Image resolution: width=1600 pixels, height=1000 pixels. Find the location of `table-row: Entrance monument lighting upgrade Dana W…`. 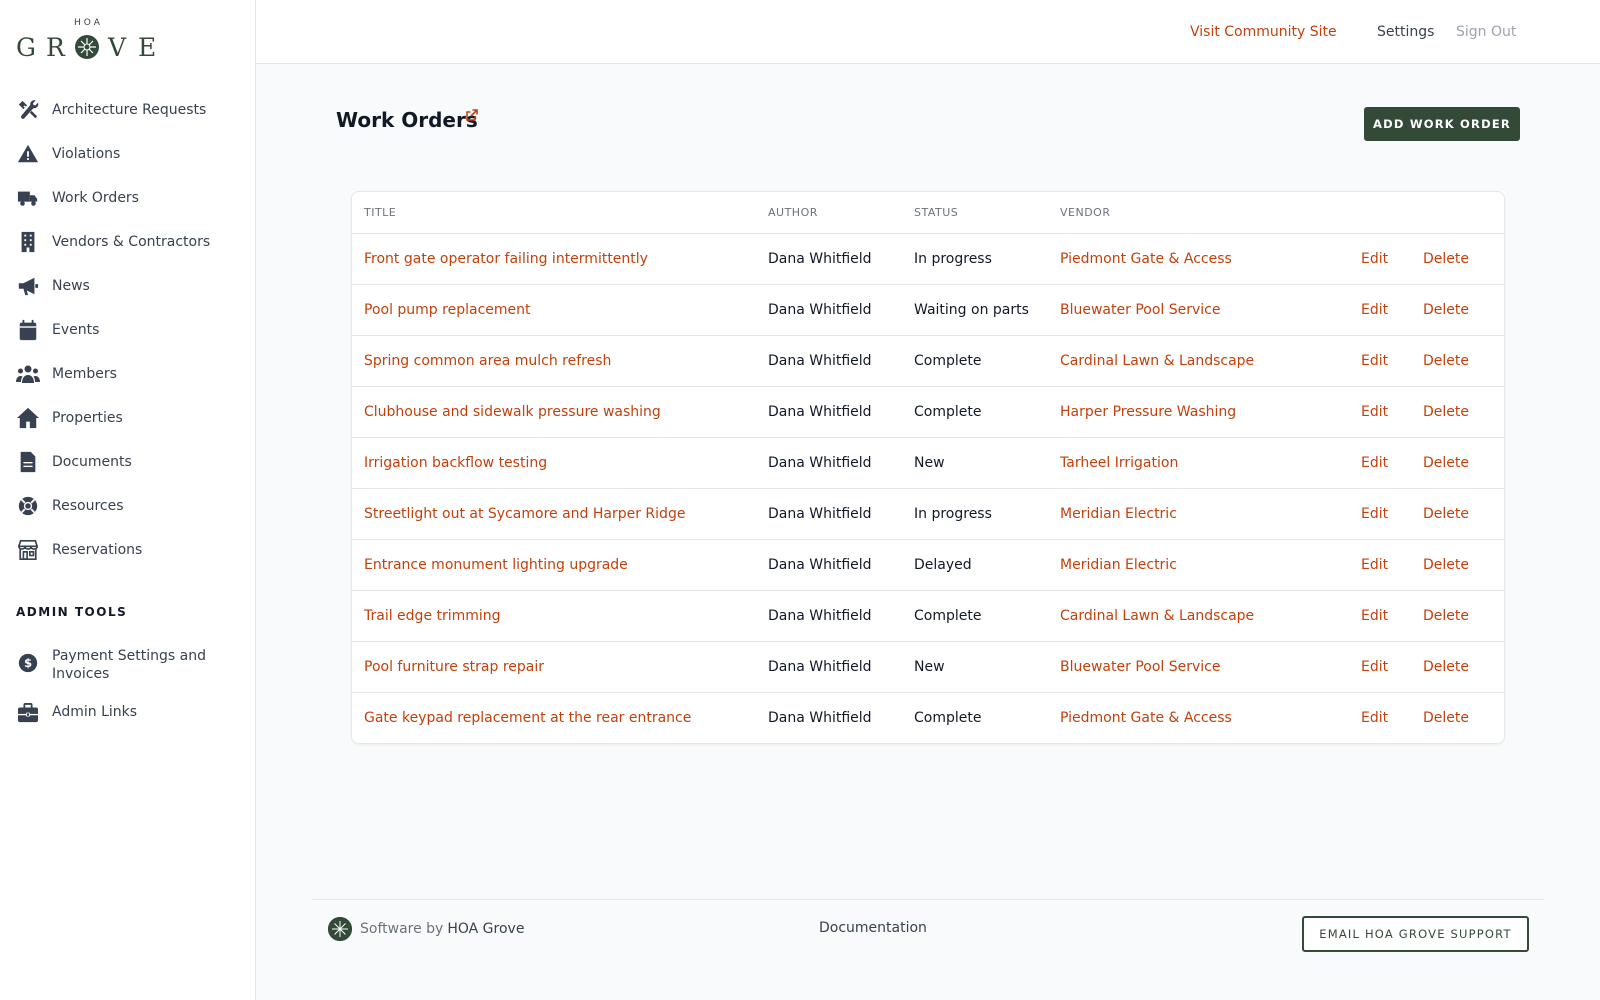

table-row: Entrance monument lighting upgrade Dana W… is located at coordinates (928, 565).